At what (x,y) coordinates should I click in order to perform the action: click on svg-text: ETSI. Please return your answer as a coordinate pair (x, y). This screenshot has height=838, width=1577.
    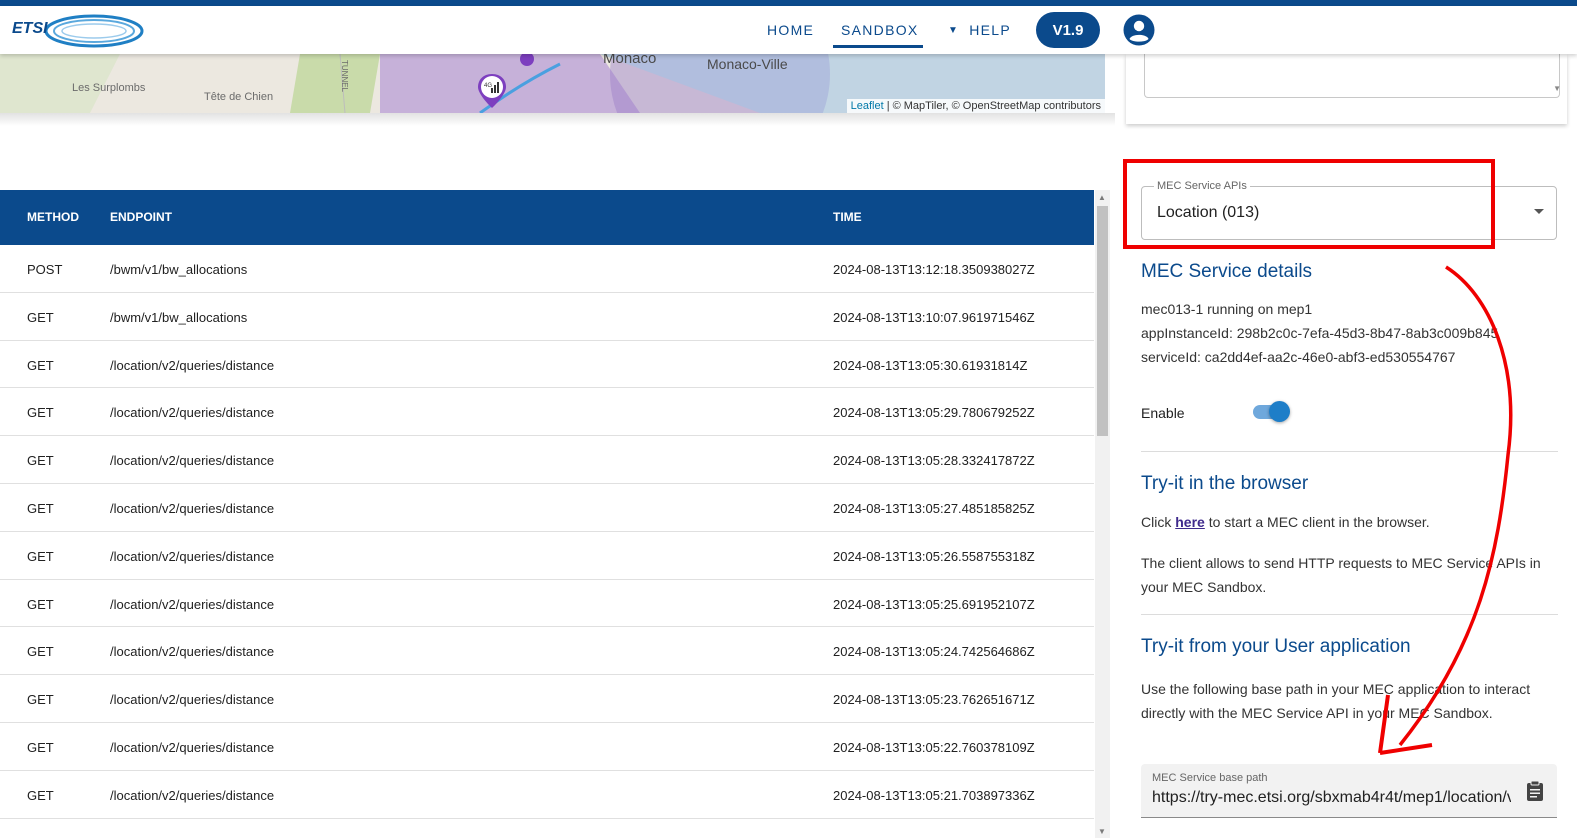
    Looking at the image, I should click on (30, 28).